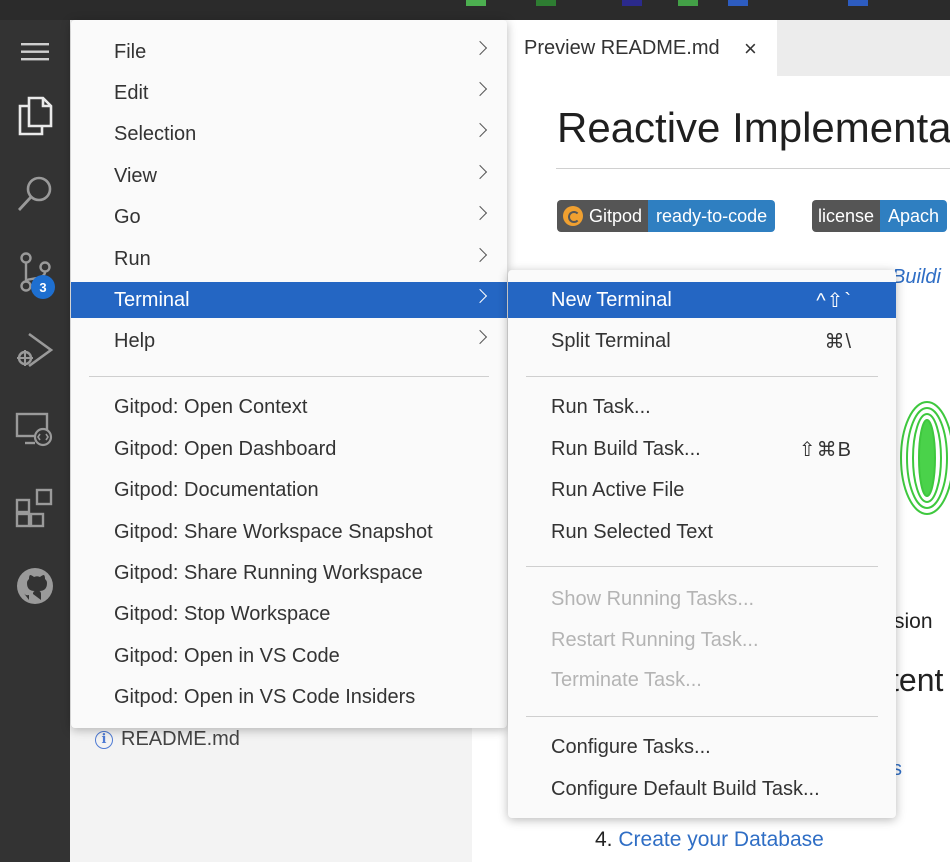 This screenshot has height=862, width=950. I want to click on close-icon: ×, so click(750, 49).